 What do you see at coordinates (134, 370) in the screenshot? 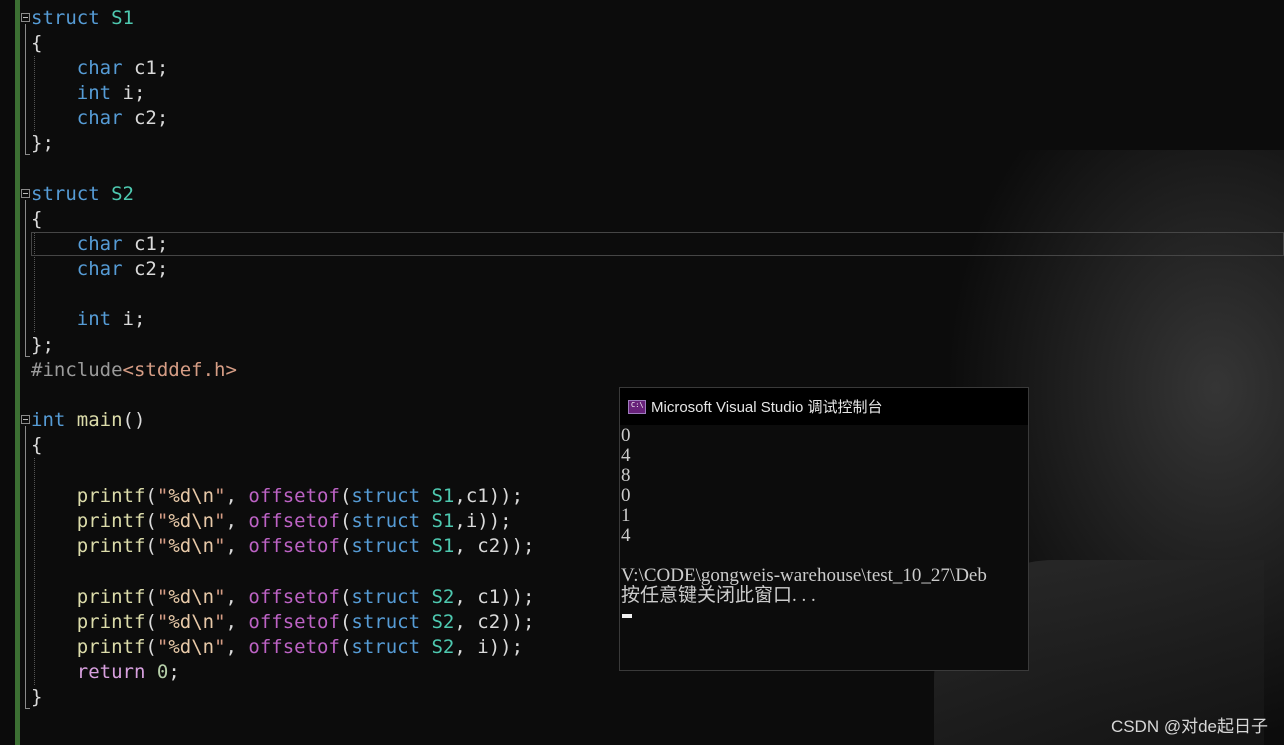
I see `code-line: #include<stddef.h>` at bounding box center [134, 370].